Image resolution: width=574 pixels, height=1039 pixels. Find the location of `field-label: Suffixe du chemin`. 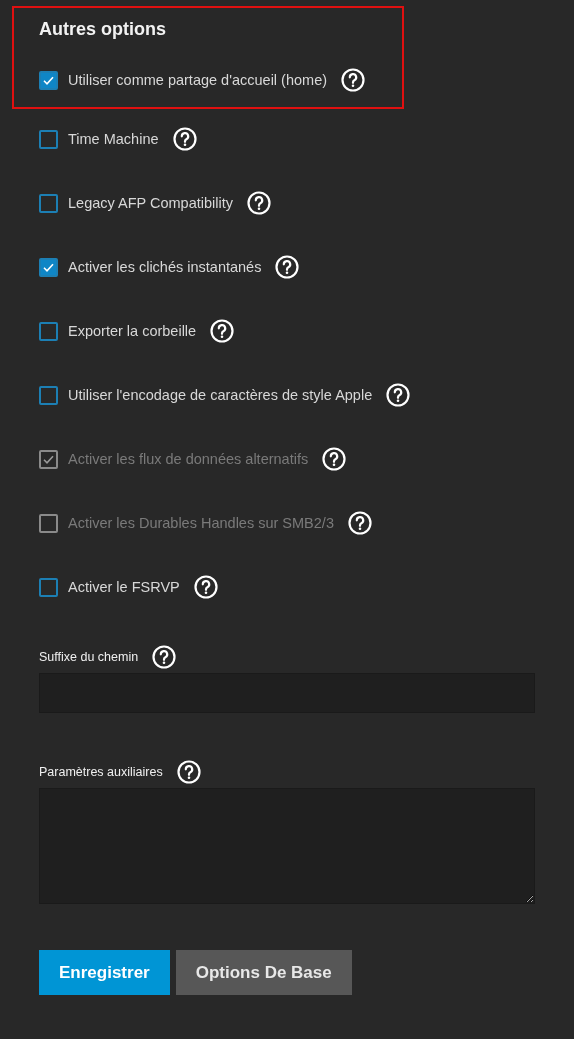

field-label: Suffixe du chemin is located at coordinates (89, 657).